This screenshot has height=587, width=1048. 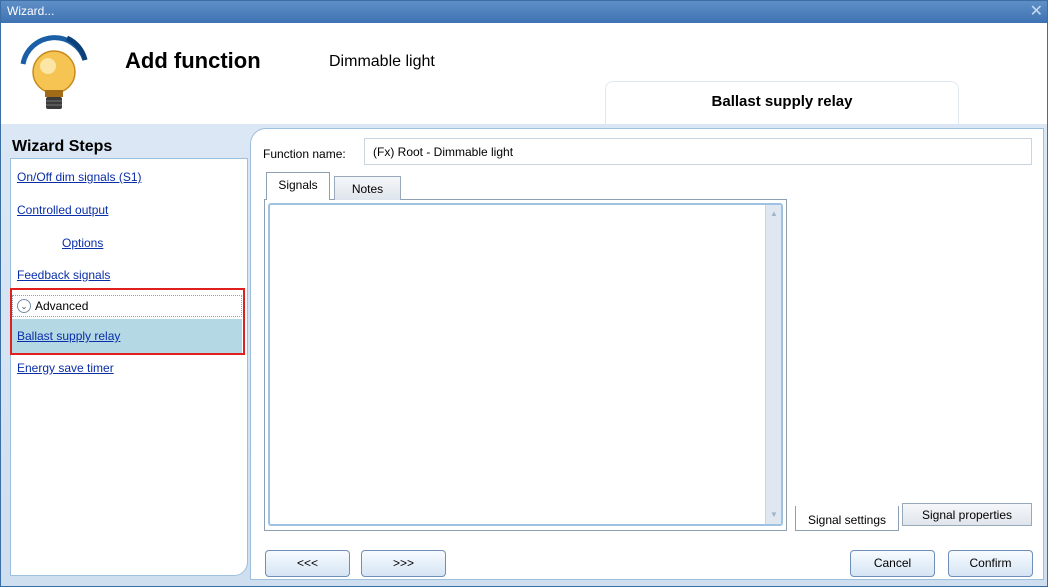 I want to click on step-controlled-output: Controlled output, so click(x=62, y=210).